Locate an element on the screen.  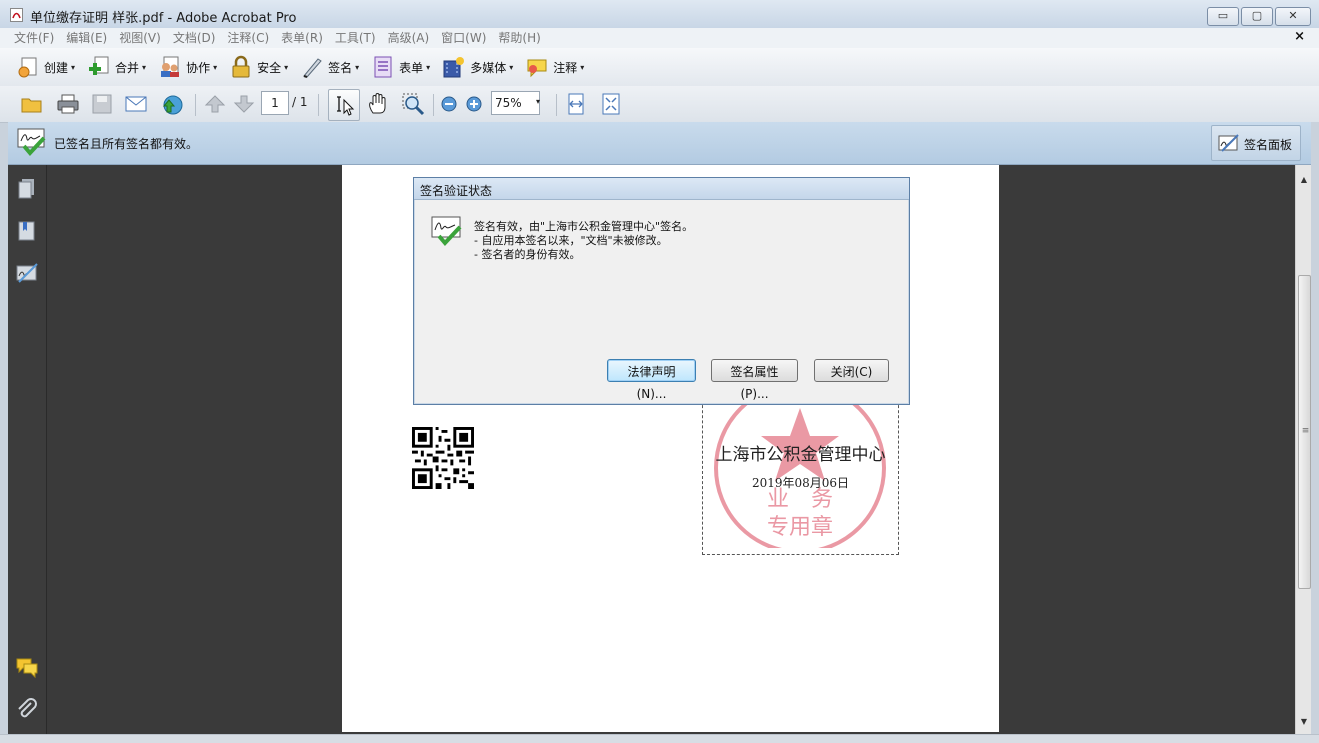
close-document-button: × is located at coordinates (1299, 36).